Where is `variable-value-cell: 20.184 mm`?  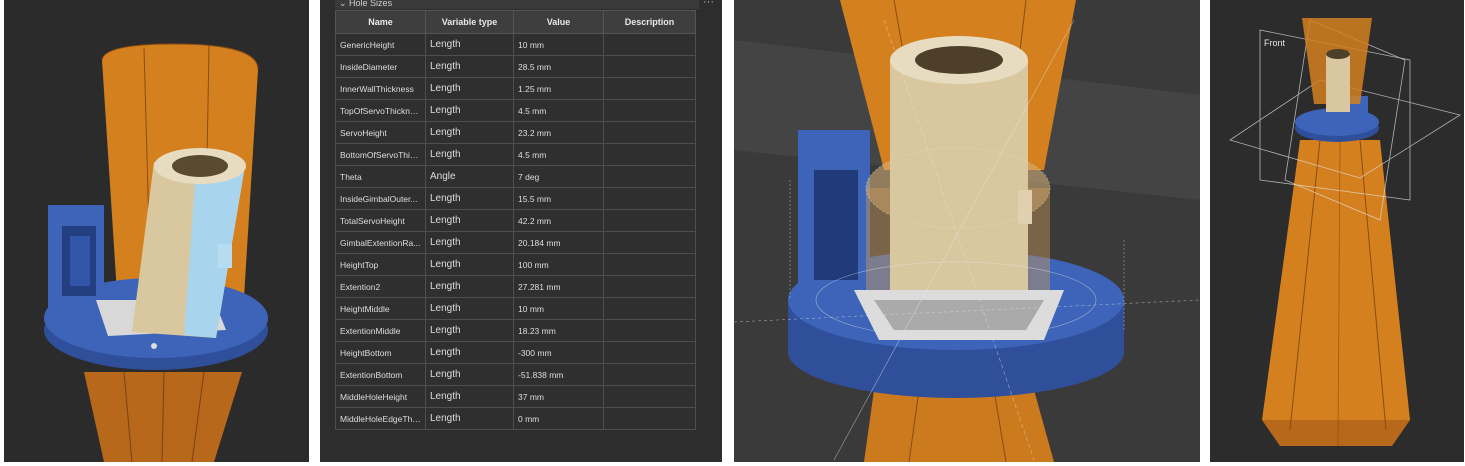 variable-value-cell: 20.184 mm is located at coordinates (558, 242).